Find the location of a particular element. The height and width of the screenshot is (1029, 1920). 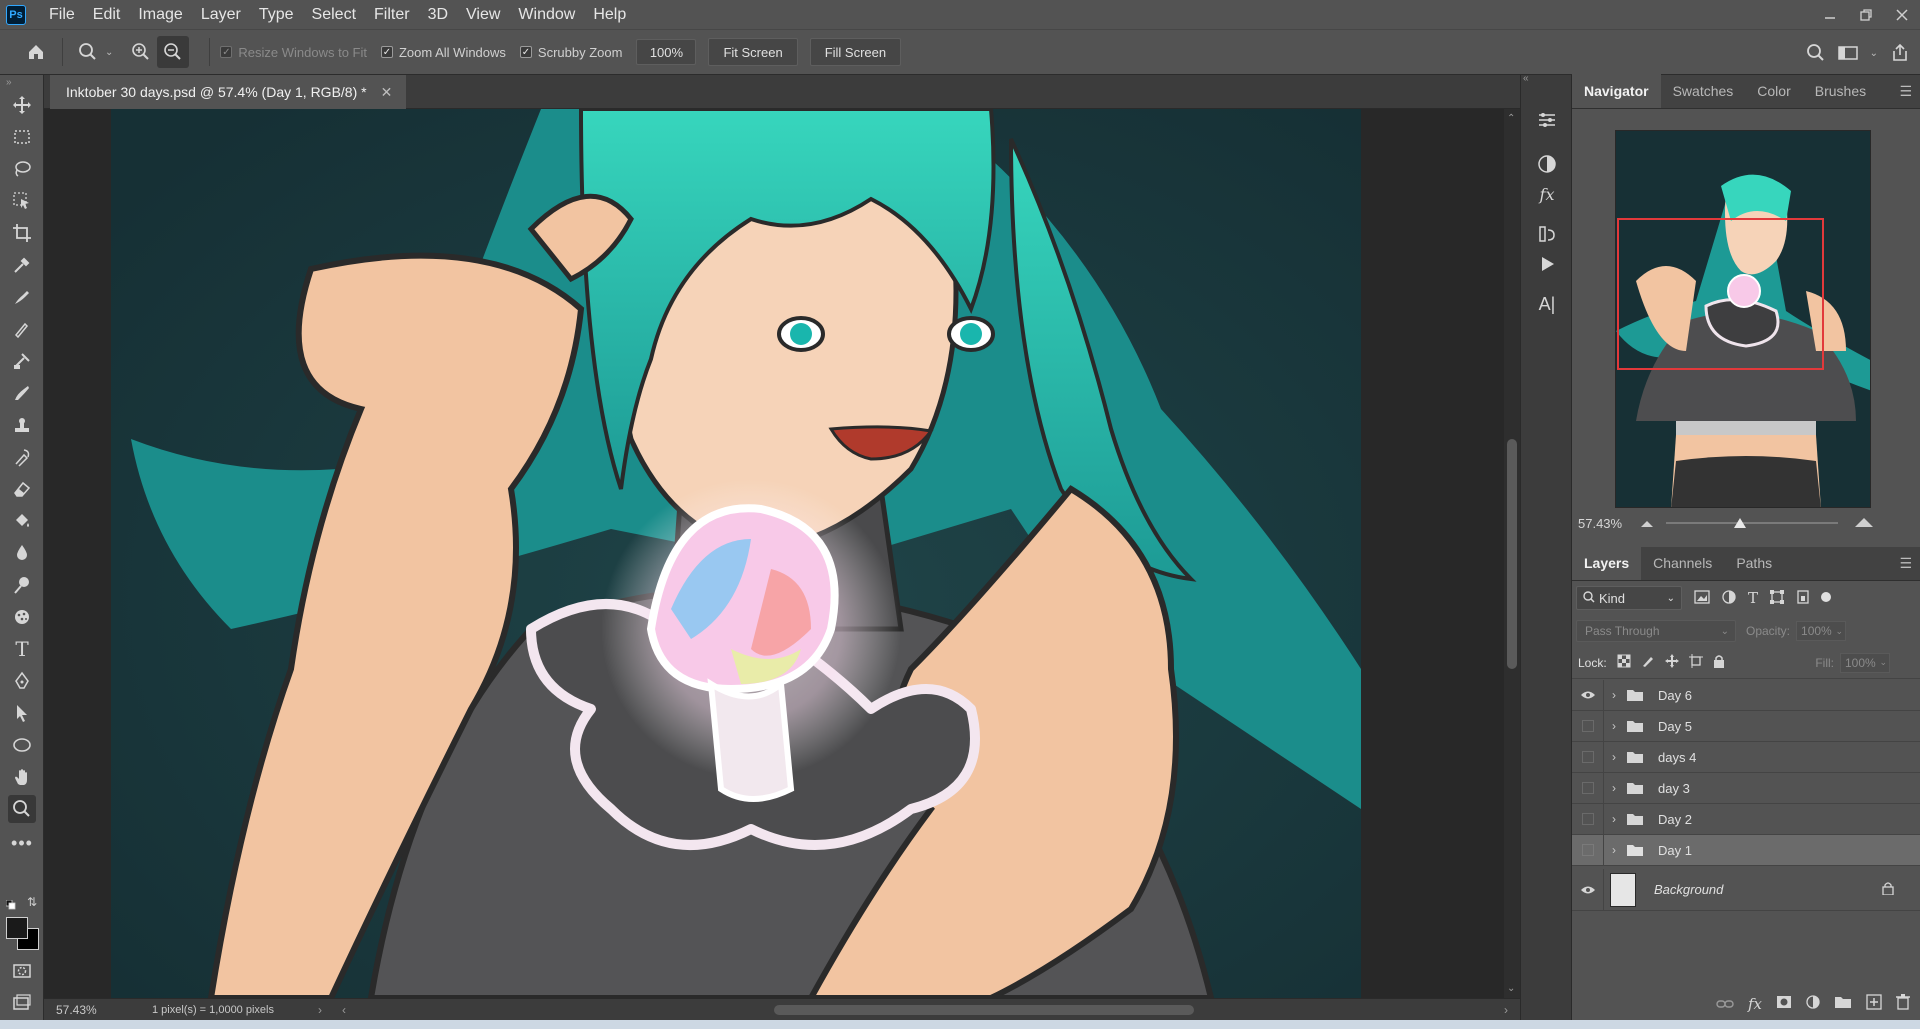

home-icon is located at coordinates (36, 52).